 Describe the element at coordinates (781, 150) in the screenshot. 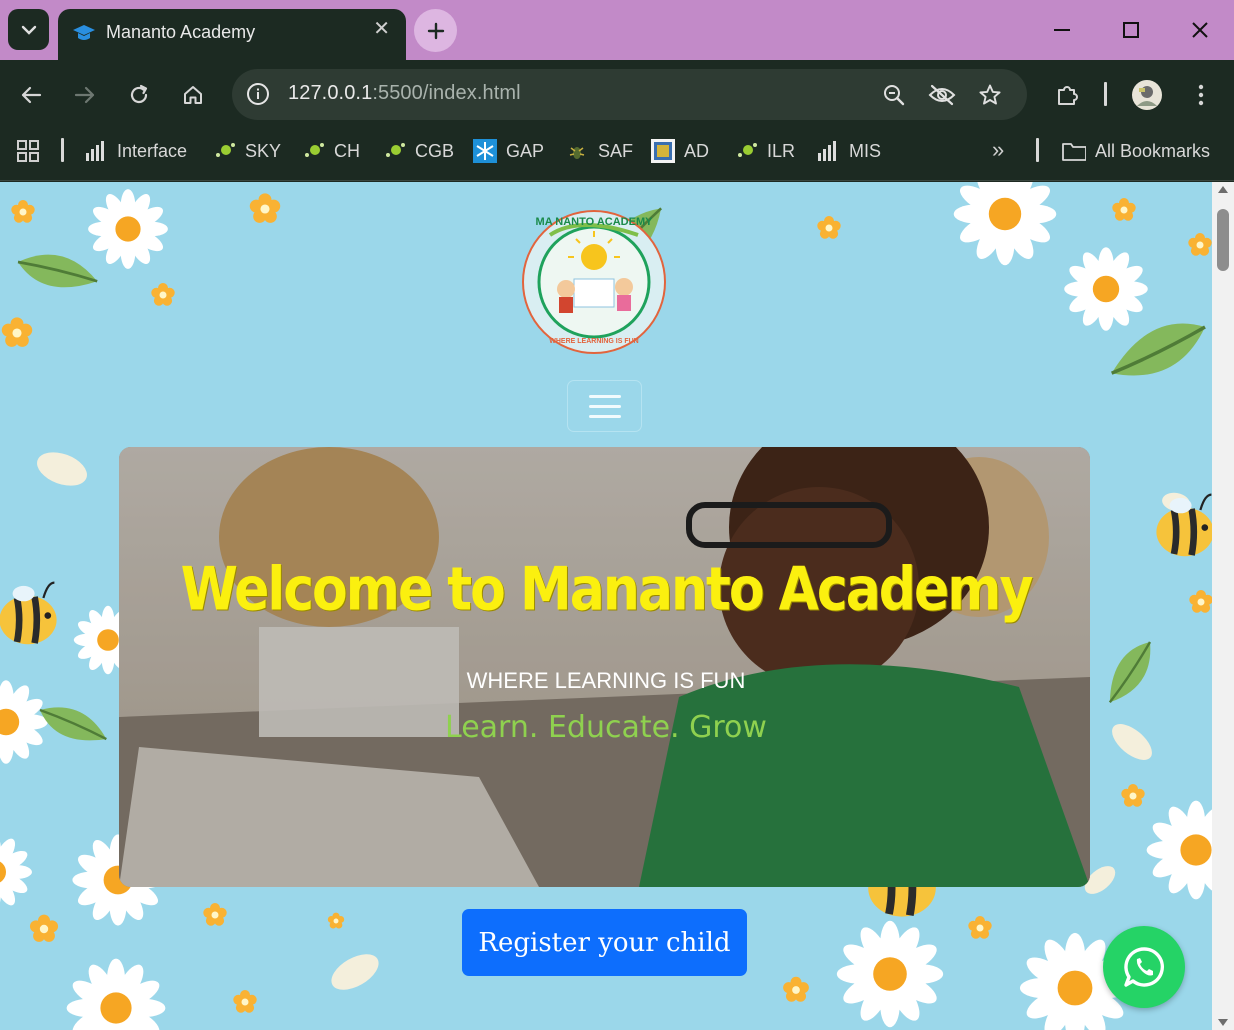

I see `bookmark-label: ILR` at that location.